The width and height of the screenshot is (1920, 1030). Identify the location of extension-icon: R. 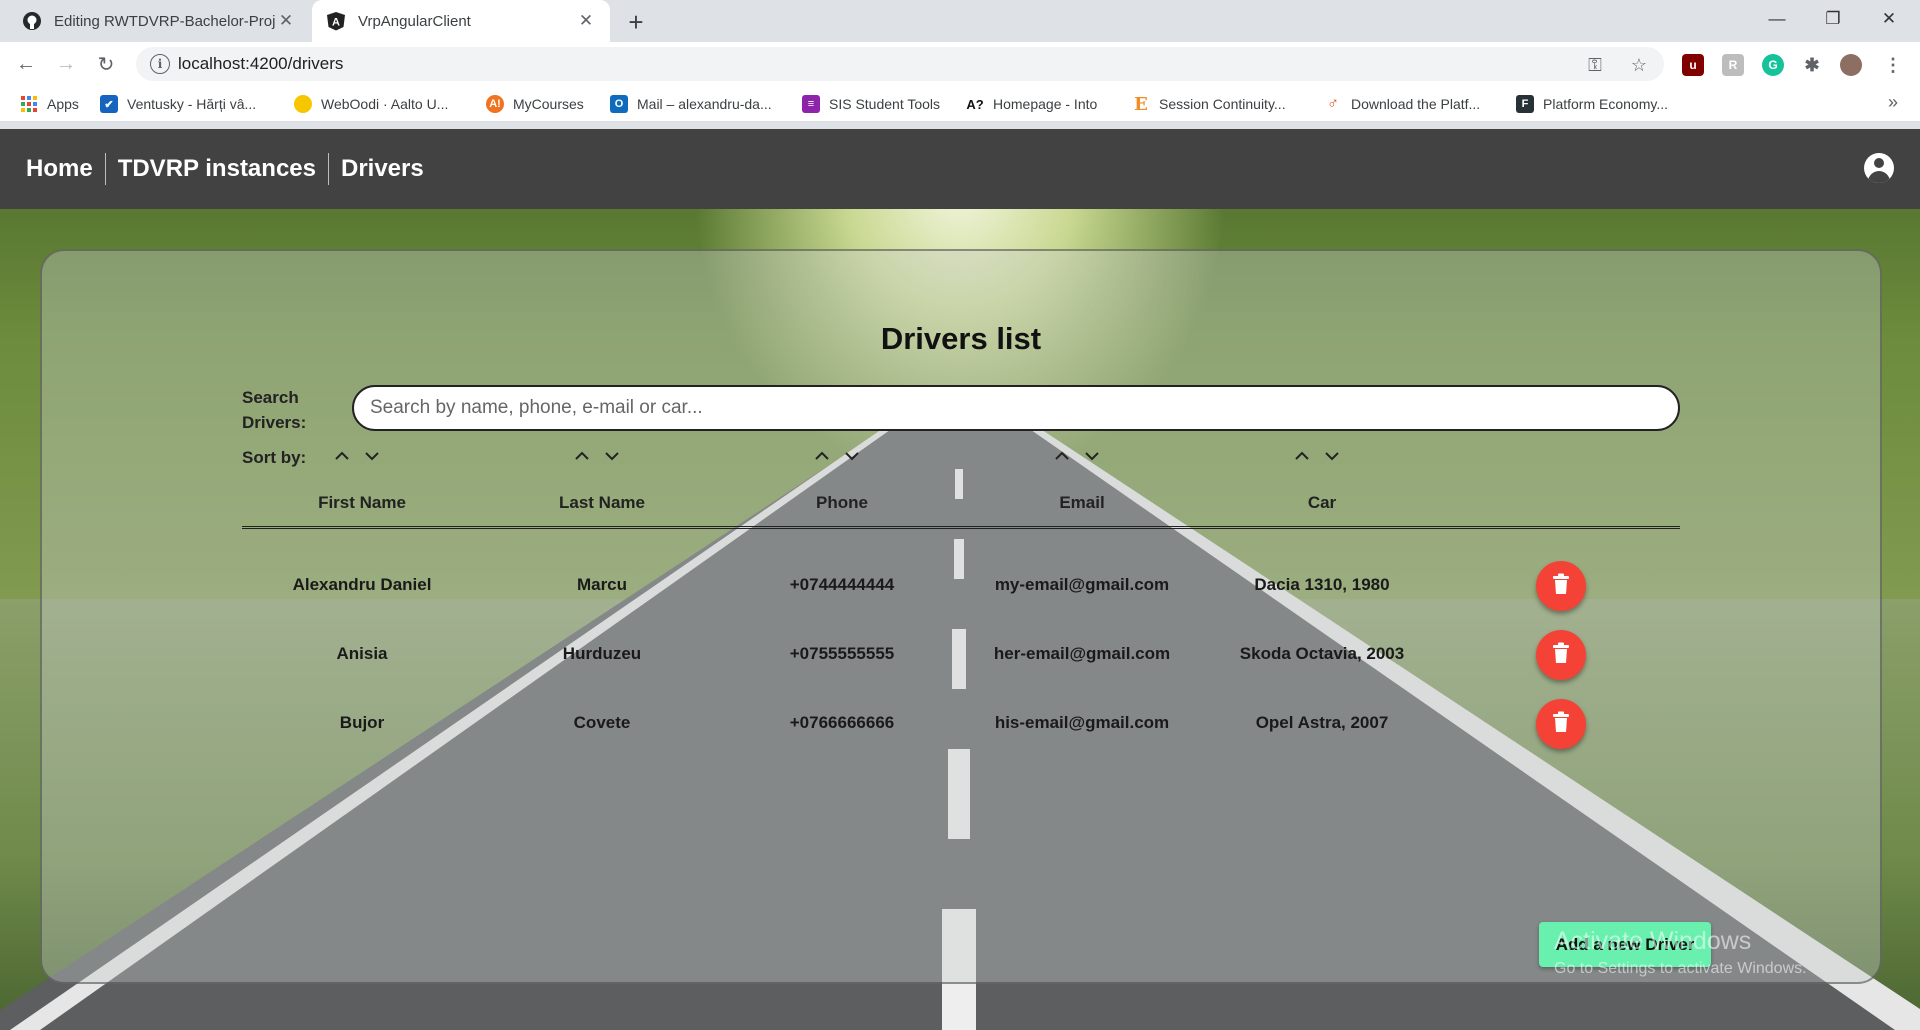
(1733, 65).